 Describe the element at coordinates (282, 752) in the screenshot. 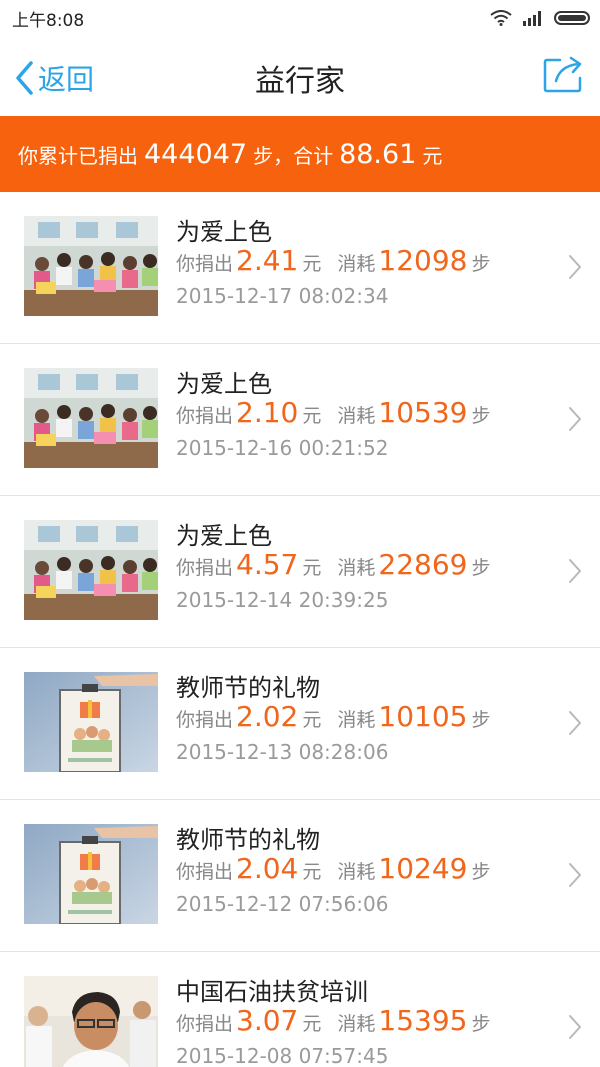

I see `item-date: 2015-12-13 08:28:06` at that location.